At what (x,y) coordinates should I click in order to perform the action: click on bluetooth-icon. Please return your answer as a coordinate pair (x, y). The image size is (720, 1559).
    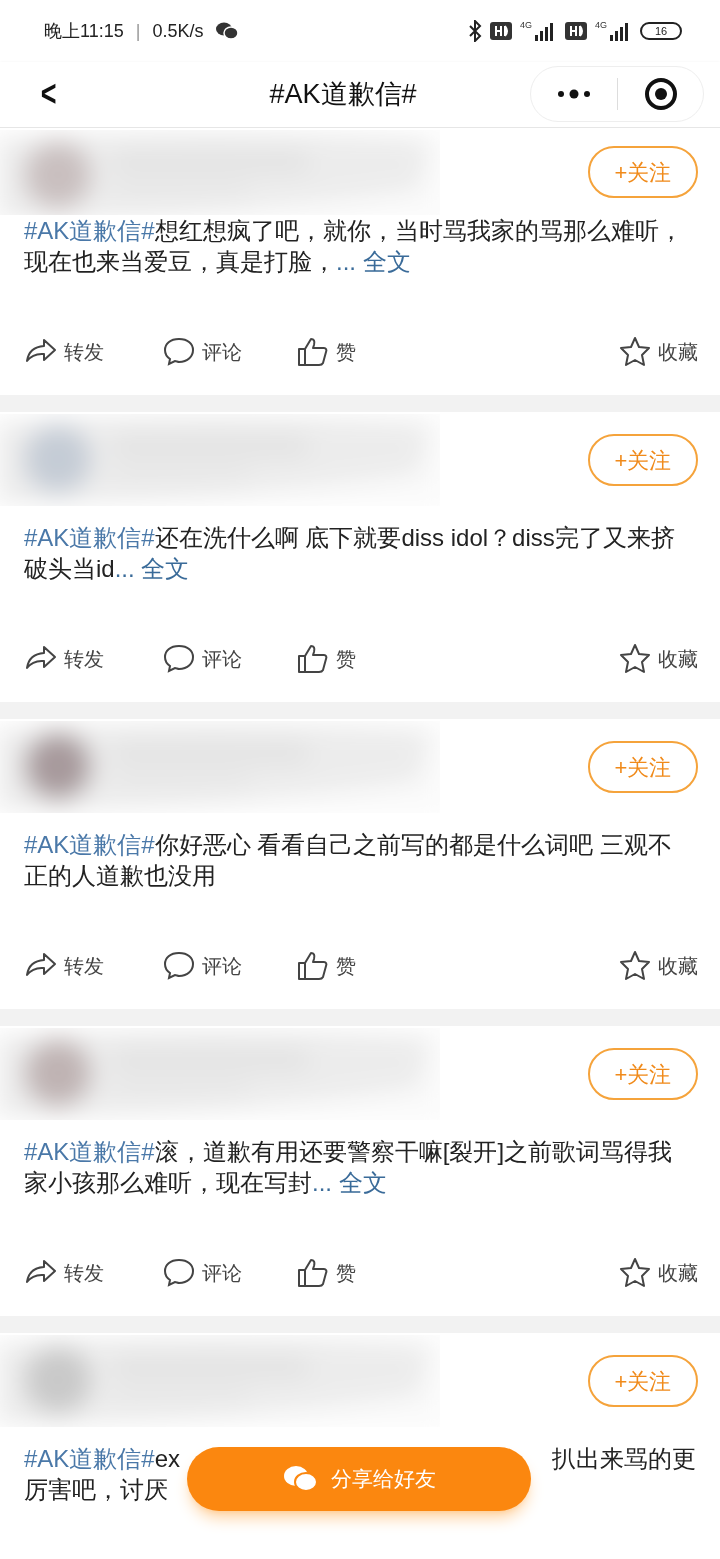
    Looking at the image, I should click on (474, 31).